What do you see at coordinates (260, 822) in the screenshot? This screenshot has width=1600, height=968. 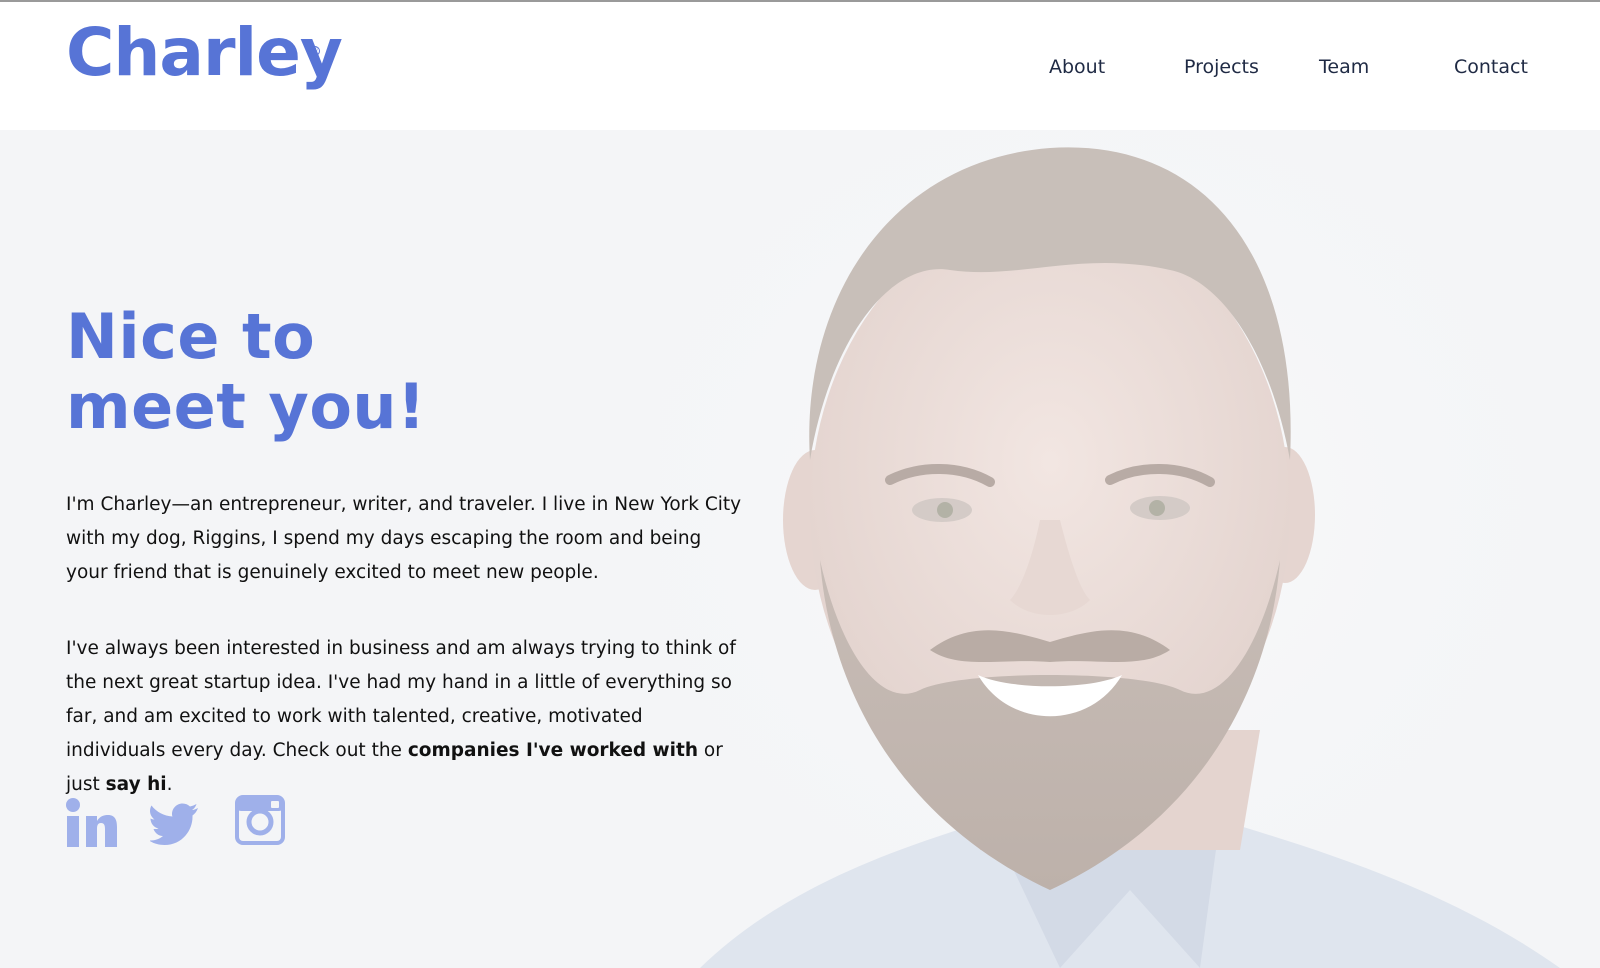 I see `instagram-icon` at bounding box center [260, 822].